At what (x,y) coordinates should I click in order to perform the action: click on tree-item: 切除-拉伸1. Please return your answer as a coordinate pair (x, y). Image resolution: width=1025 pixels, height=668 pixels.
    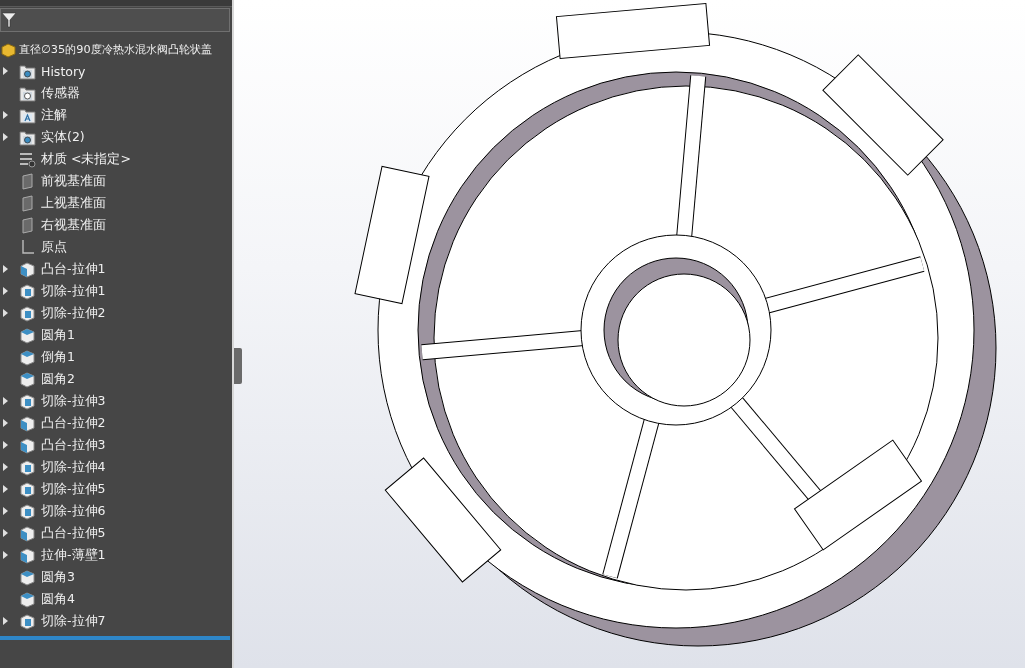
    Looking at the image, I should click on (73, 291).